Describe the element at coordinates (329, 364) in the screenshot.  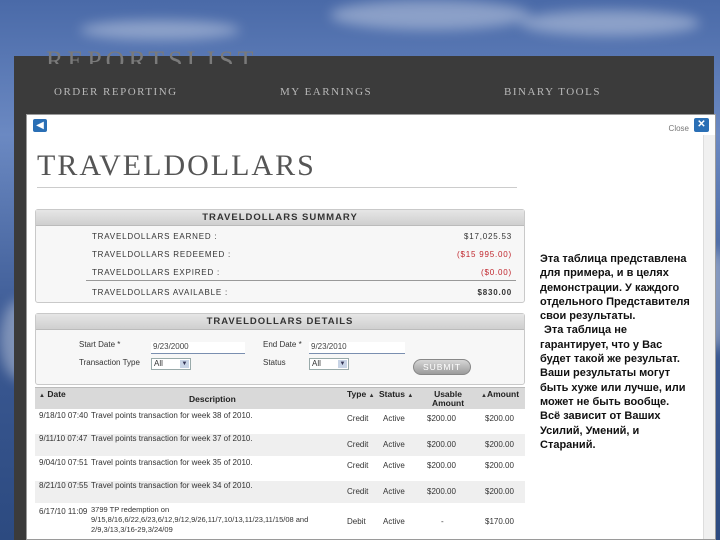
I see `status-select: All ▼` at that location.